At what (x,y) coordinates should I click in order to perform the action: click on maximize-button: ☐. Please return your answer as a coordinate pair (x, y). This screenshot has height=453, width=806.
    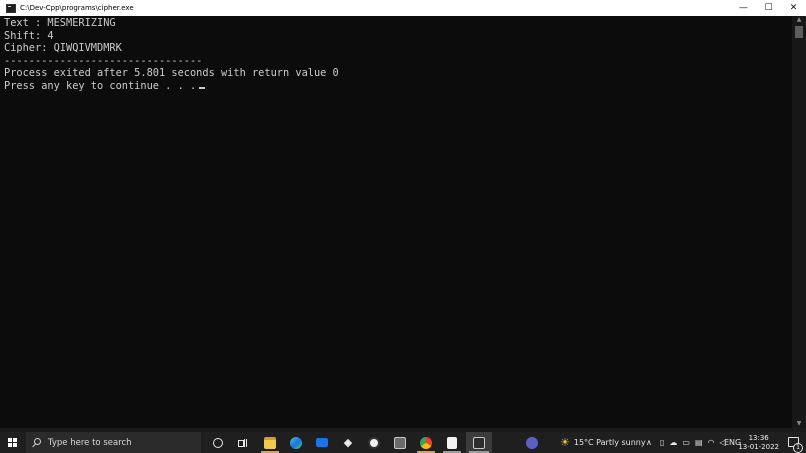
    Looking at the image, I should click on (768, 8).